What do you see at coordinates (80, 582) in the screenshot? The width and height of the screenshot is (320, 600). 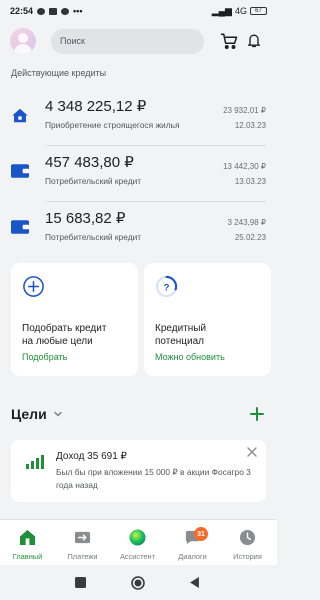 I see `recent-apps-icon` at bounding box center [80, 582].